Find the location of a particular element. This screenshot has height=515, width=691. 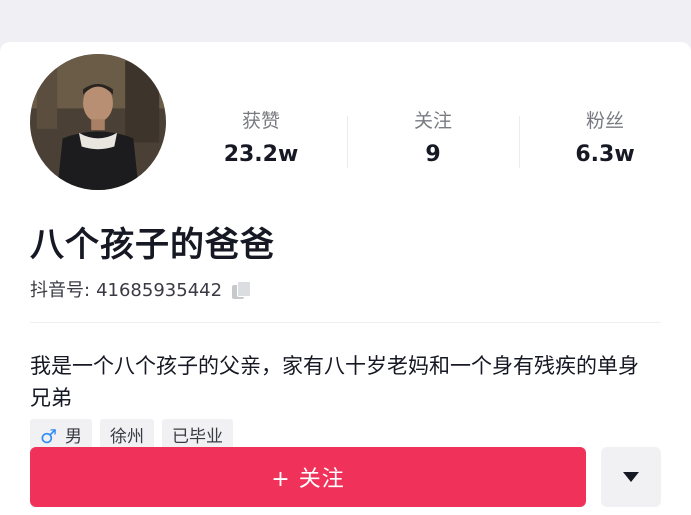

profile-bio: 我是一个八个孩子的父亲，家有八十岁老妈和一个身有残疾的单身兄弟 is located at coordinates (334, 382).